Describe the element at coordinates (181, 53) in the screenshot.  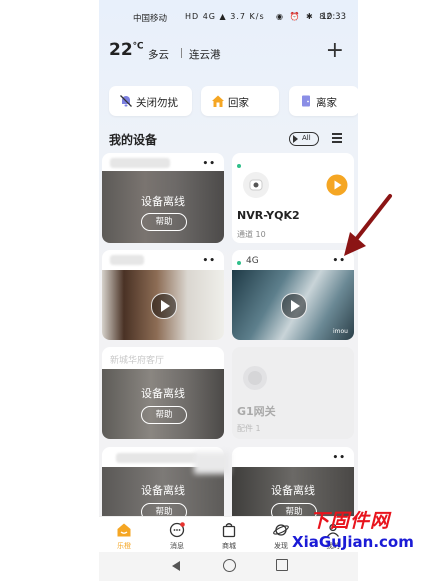
I see `divider` at that location.